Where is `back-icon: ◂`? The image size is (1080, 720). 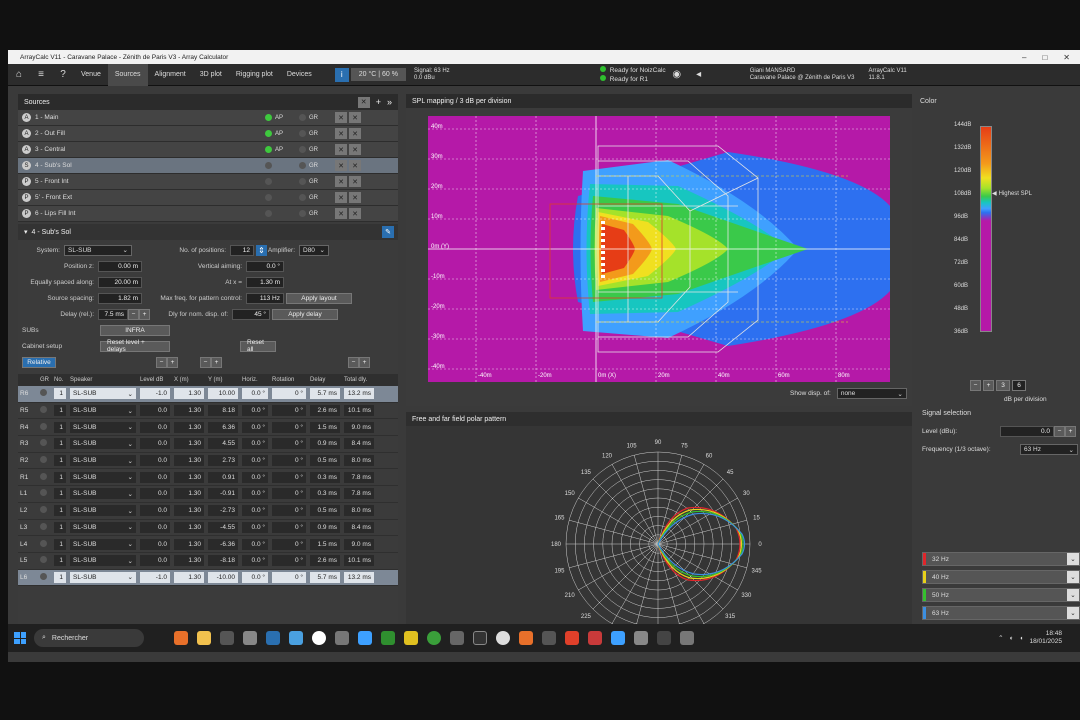 back-icon: ◂ is located at coordinates (699, 75).